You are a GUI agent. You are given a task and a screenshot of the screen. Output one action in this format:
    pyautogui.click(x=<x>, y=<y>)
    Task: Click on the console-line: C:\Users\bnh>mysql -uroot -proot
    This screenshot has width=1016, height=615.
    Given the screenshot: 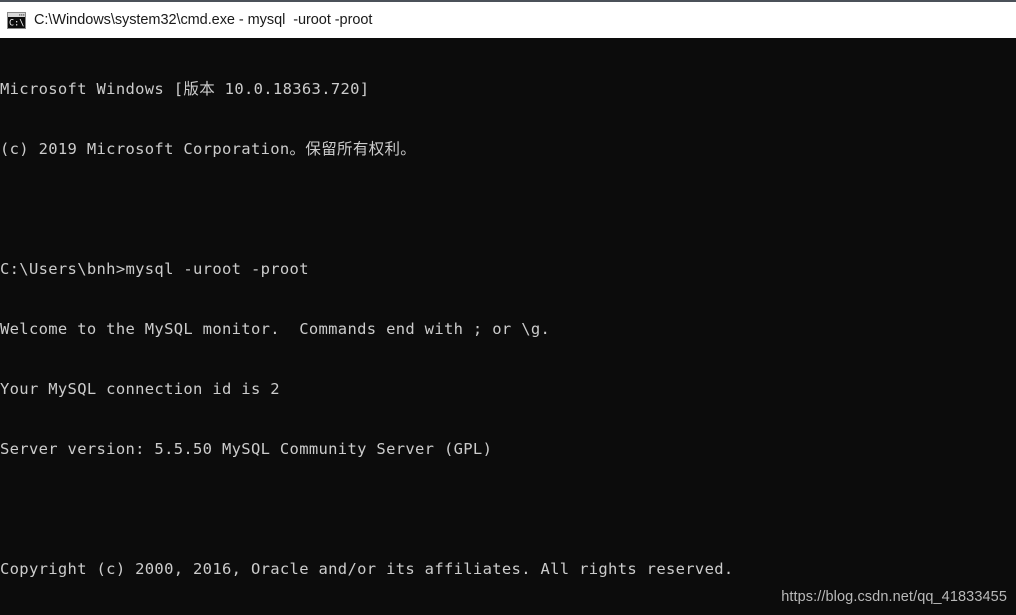 What is the action you would take?
    pyautogui.click(x=154, y=269)
    